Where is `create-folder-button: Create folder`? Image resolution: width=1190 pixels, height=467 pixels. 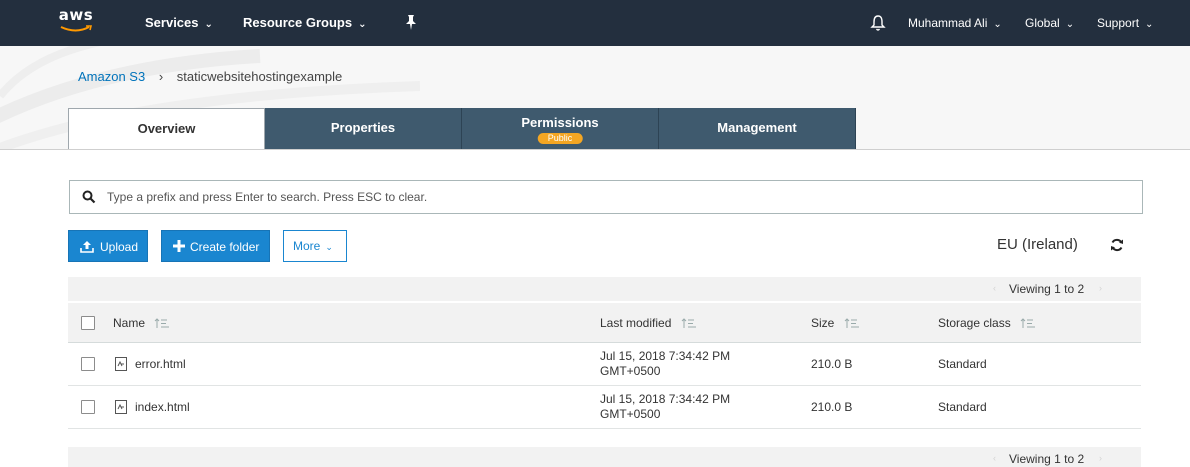
create-folder-button: Create folder is located at coordinates (215, 246).